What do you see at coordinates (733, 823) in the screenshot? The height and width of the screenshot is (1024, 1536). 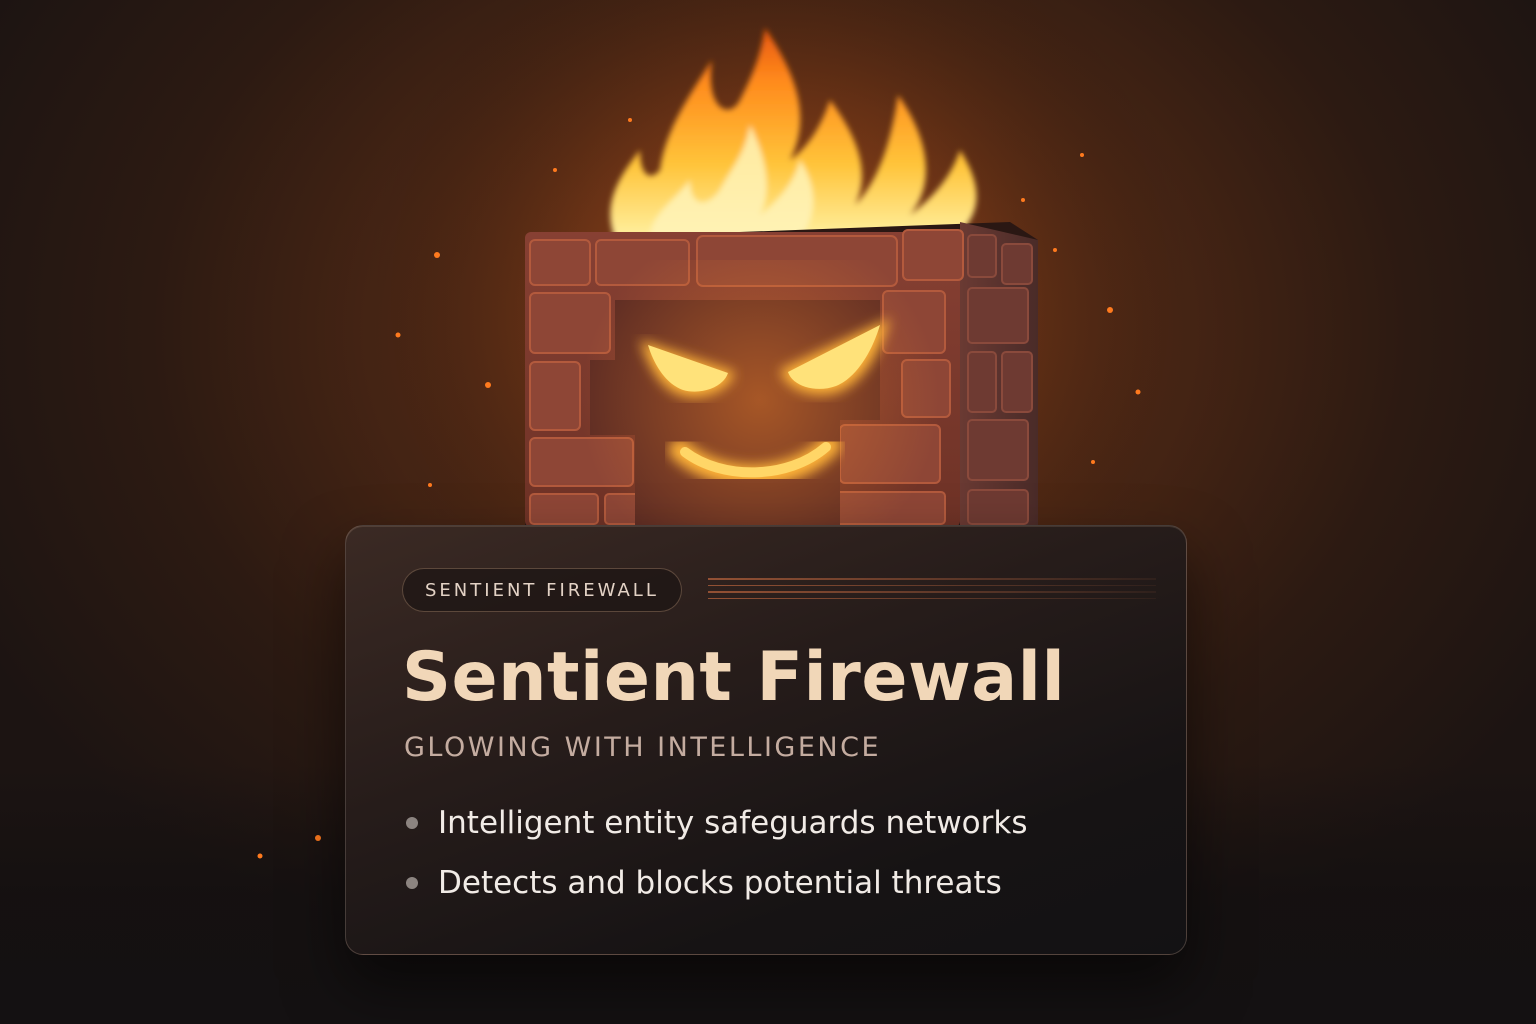 I see `list-item-text: Intelligent entity safeguards networks` at bounding box center [733, 823].